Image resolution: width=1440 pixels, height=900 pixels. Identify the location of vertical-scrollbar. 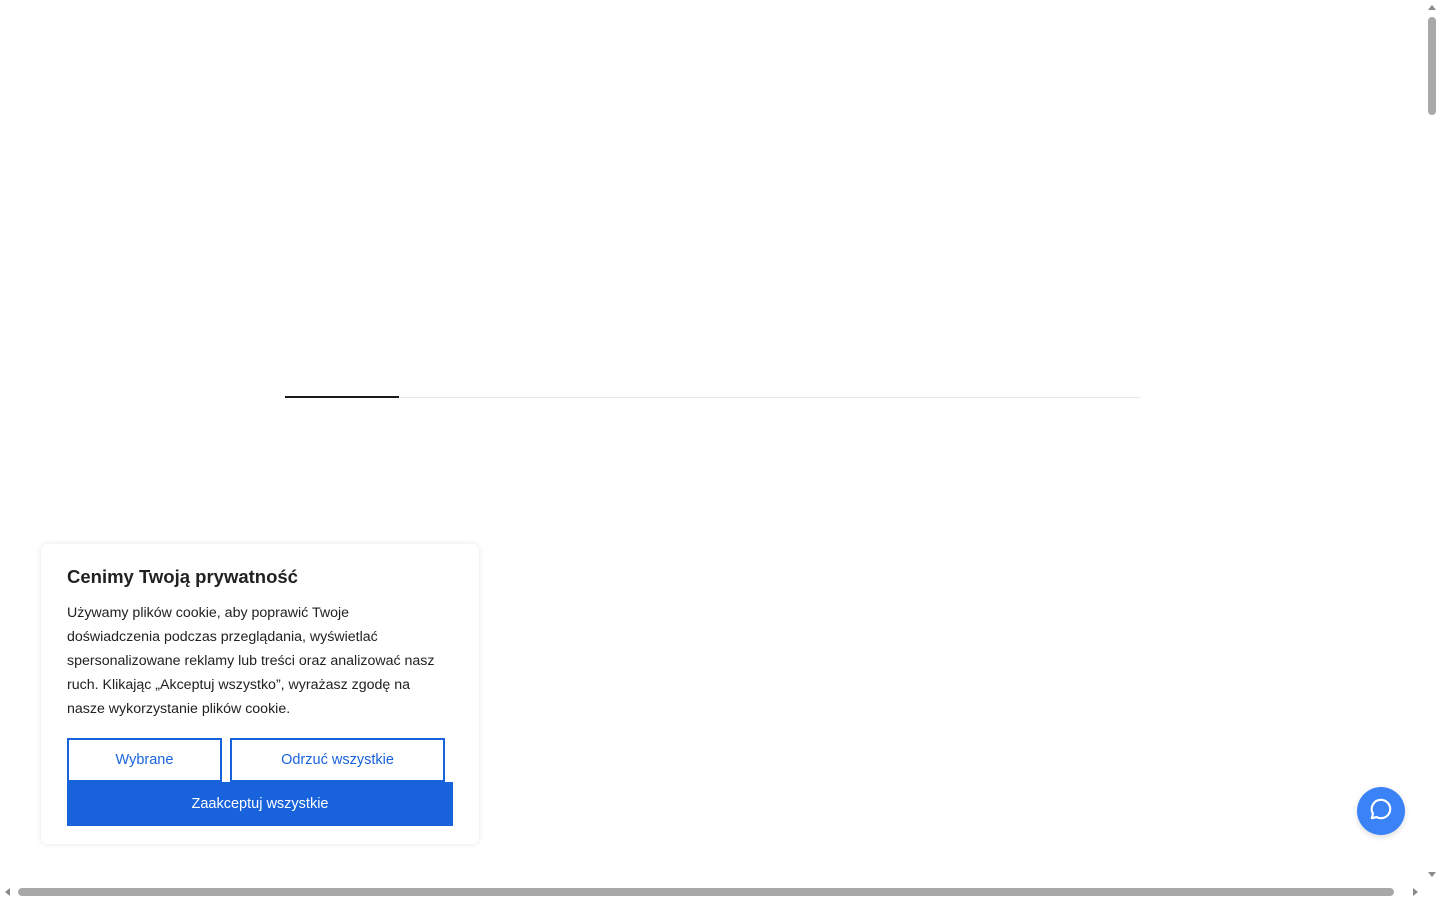
(1432, 442).